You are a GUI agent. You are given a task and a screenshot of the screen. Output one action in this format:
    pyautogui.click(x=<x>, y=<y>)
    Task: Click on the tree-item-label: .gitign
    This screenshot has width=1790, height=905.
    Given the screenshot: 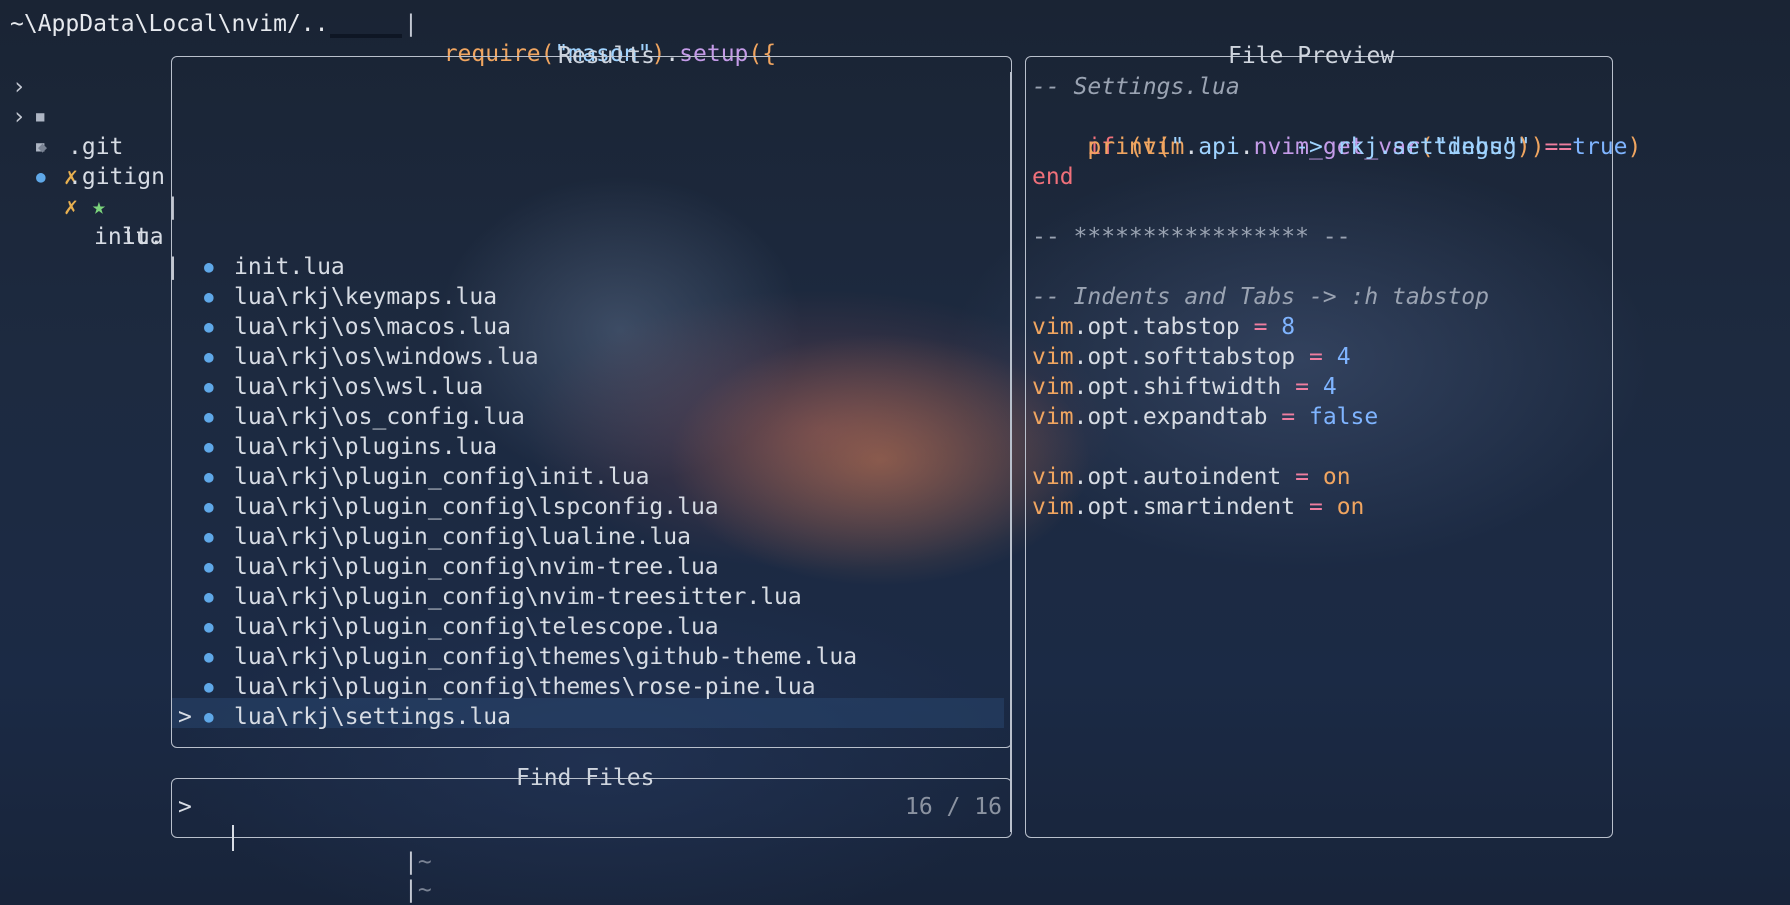 What is the action you would take?
    pyautogui.click(x=116, y=177)
    